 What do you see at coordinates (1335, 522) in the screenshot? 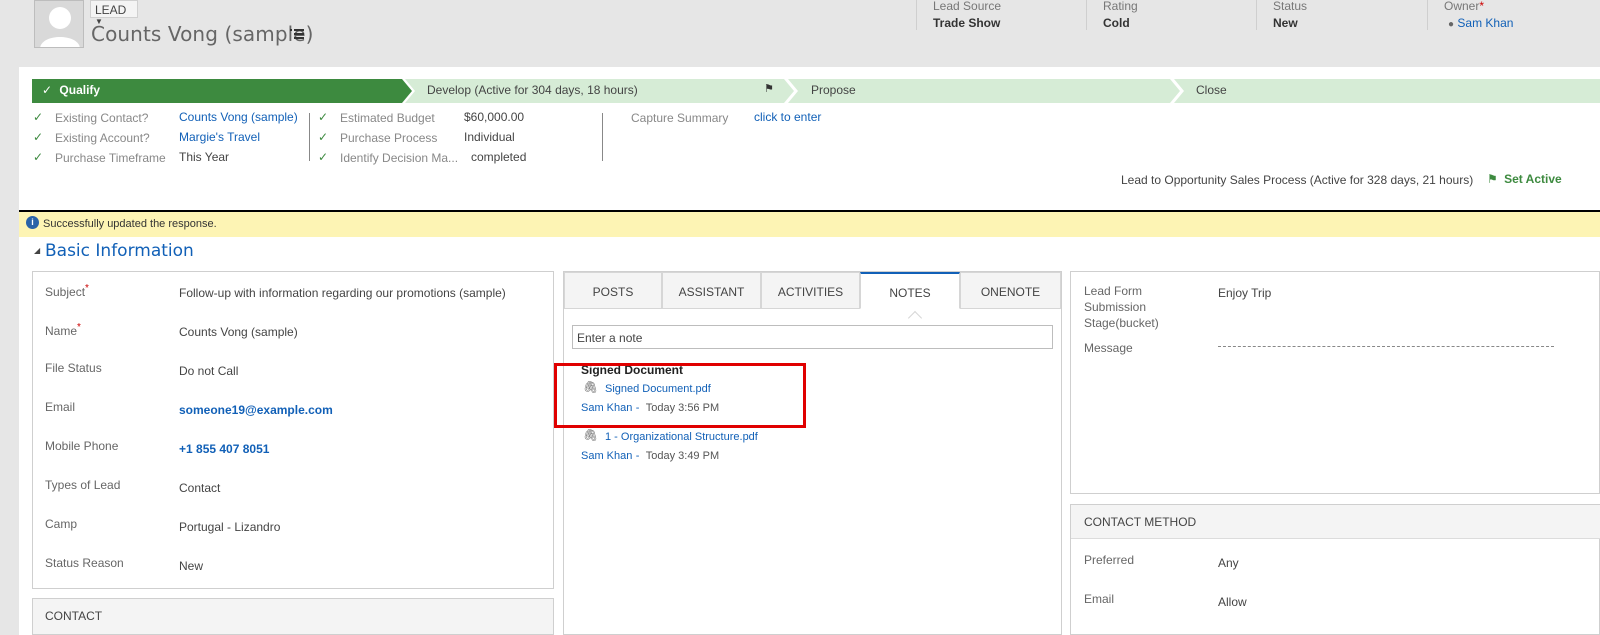
I see `contact-method-header: CONTACT METHOD` at bounding box center [1335, 522].